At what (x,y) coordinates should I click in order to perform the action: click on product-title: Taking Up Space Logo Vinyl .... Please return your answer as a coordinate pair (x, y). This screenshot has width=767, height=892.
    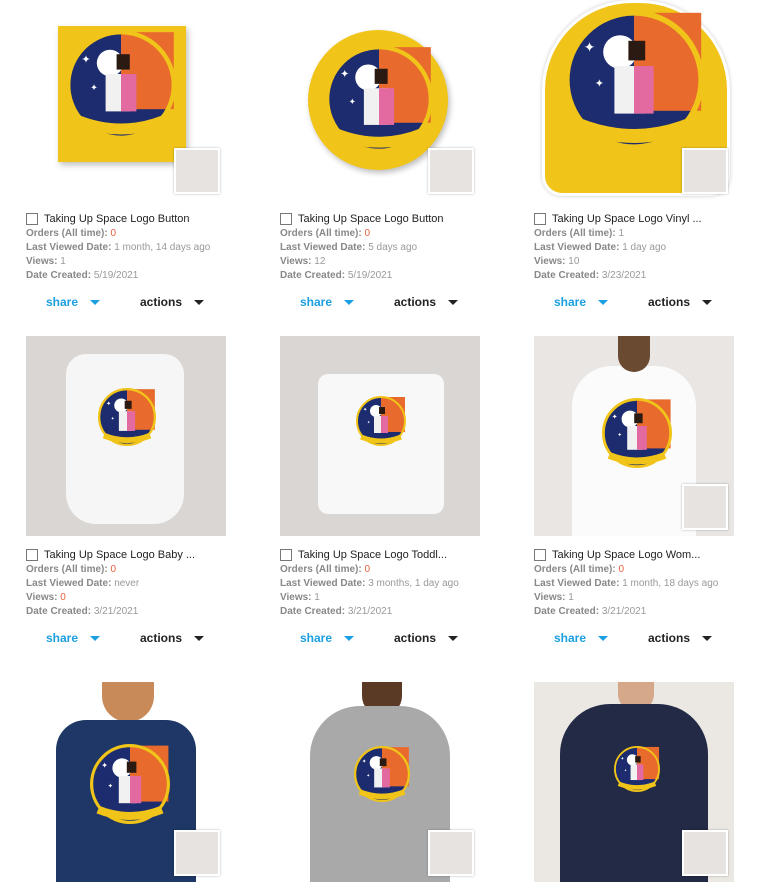
    Looking at the image, I should click on (627, 219).